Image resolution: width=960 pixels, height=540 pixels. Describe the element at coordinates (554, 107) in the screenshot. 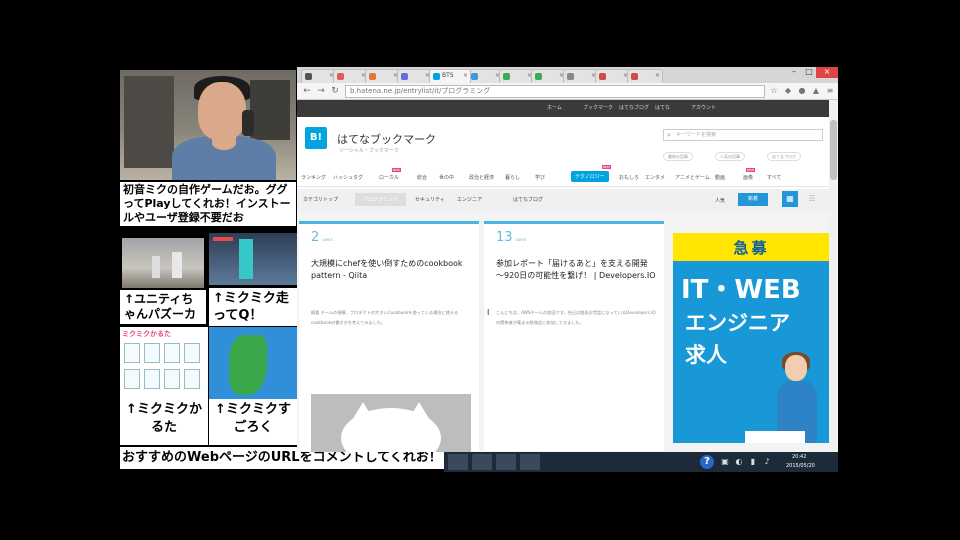

I see `global-bar-link: ホーム` at that location.